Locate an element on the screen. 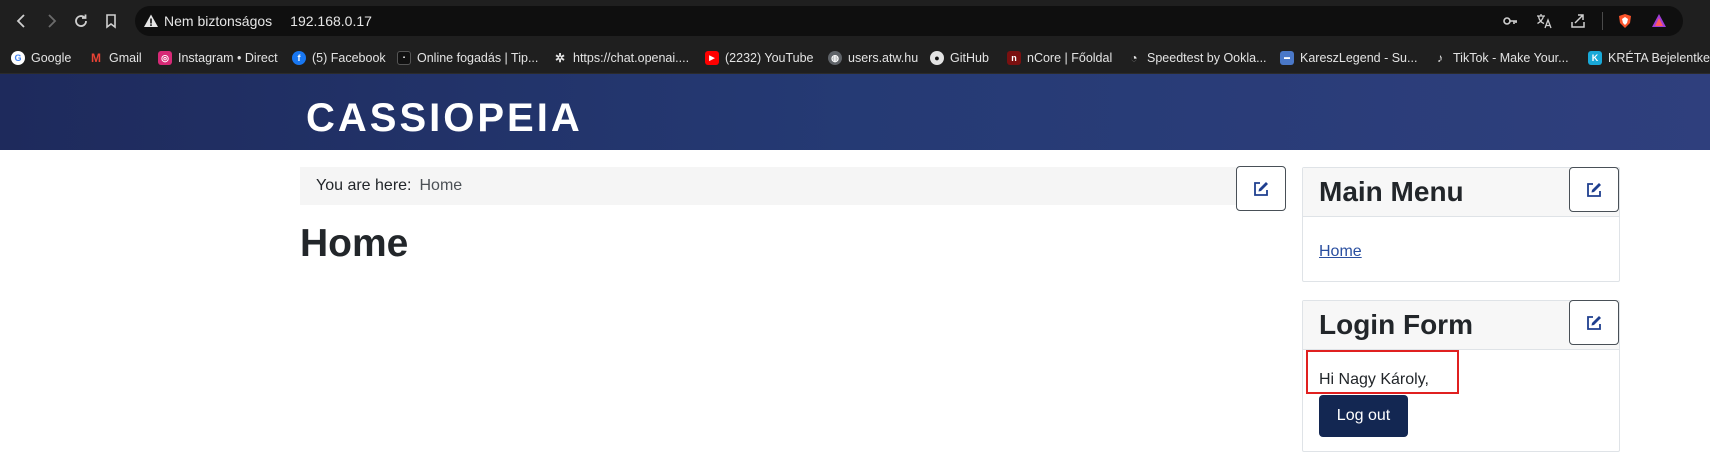  forward-button is located at coordinates (51, 21).